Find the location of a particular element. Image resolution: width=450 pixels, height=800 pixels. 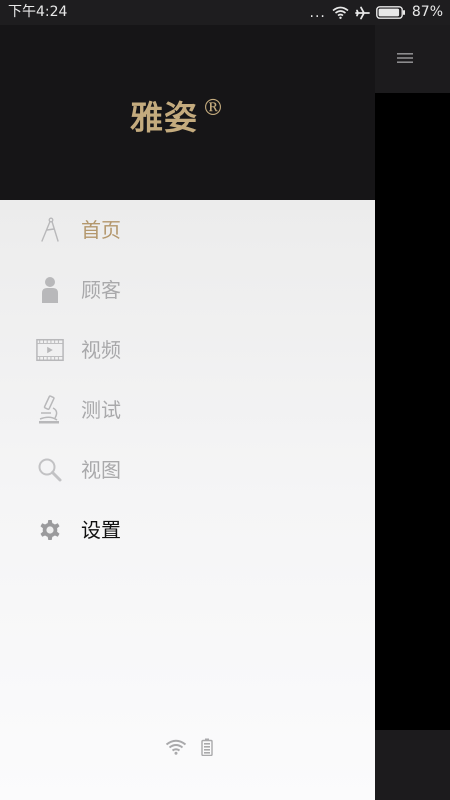

menu-label-view: 视图 is located at coordinates (101, 470).